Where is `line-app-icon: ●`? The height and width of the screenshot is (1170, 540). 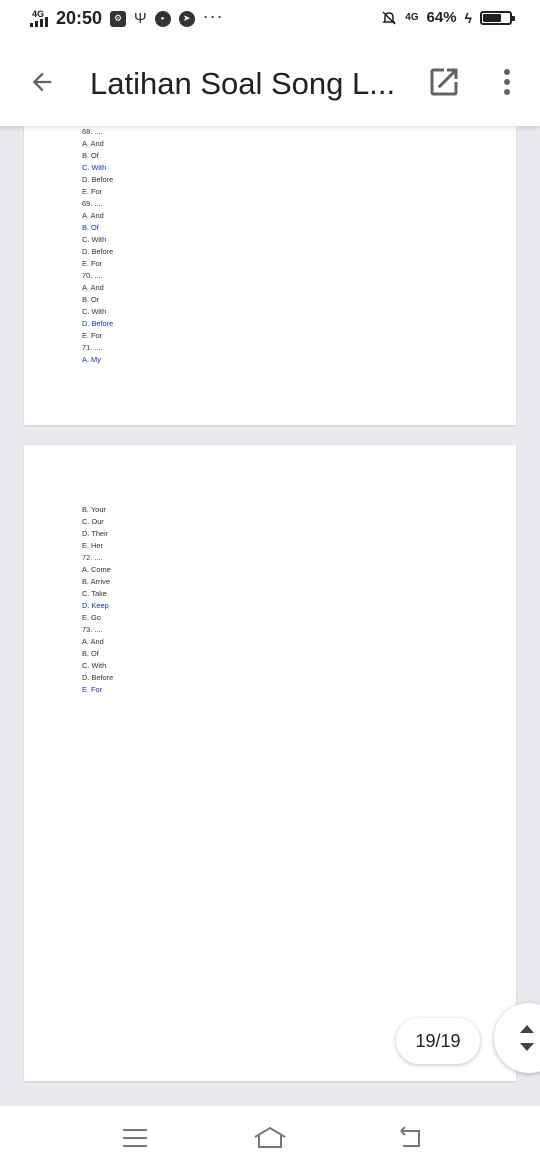 line-app-icon: ● is located at coordinates (162, 18).